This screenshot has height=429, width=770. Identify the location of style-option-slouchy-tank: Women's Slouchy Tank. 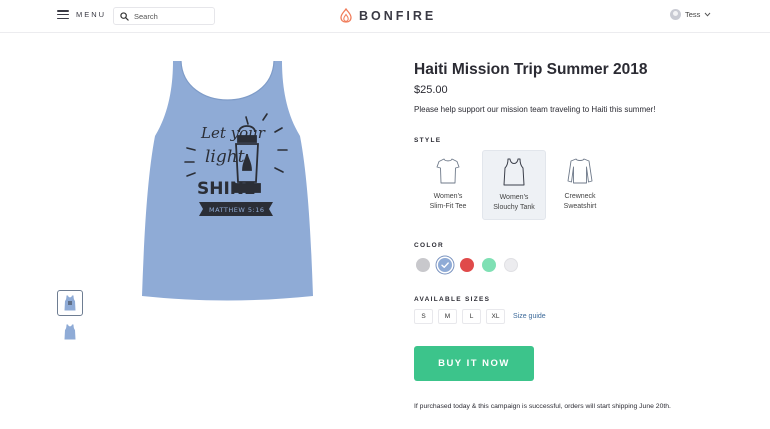
(514, 185).